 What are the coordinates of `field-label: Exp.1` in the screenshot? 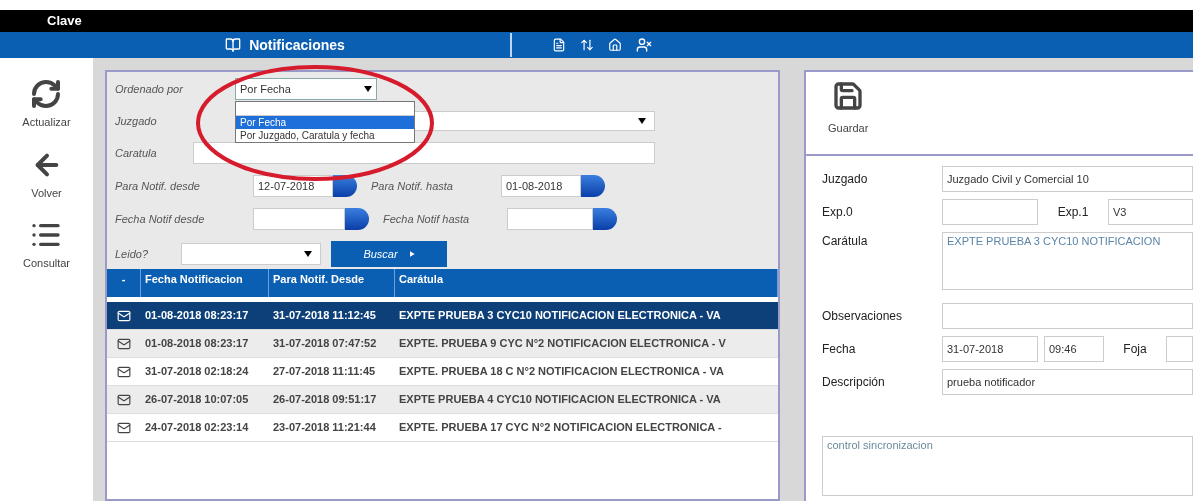 It's located at (1073, 212).